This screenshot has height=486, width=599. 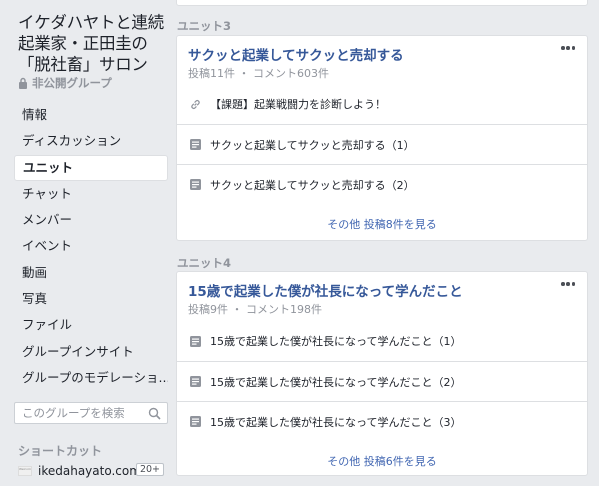 What do you see at coordinates (382, 461) in the screenshot?
I see `see-more-posts-link: その他 投稿6件を見る` at bounding box center [382, 461].